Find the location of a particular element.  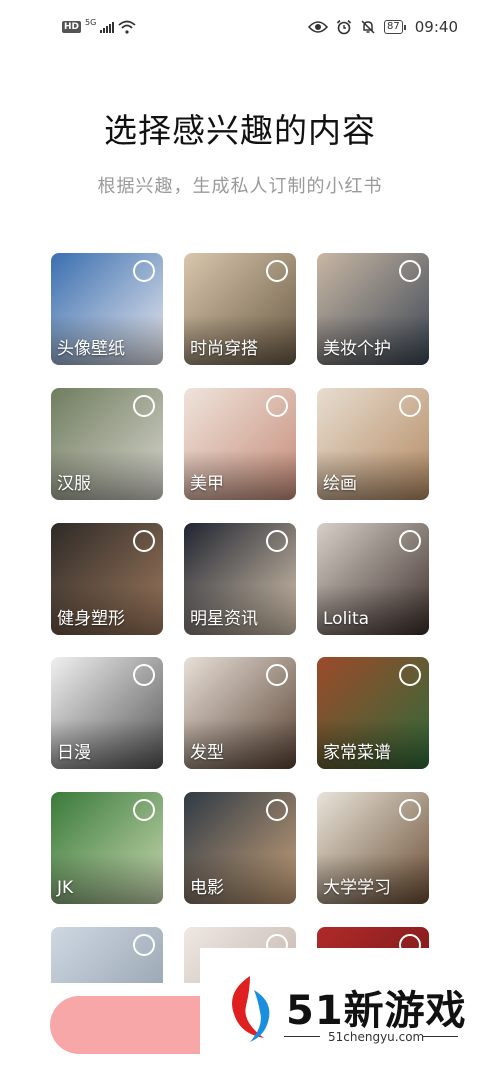

network-label: 5G is located at coordinates (91, 22).